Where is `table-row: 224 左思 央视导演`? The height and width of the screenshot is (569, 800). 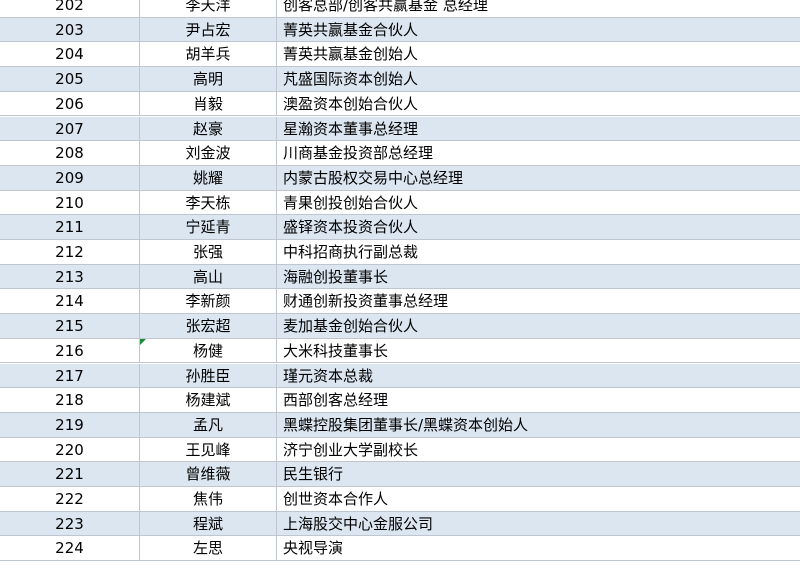 table-row: 224 左思 央视导演 is located at coordinates (400, 549).